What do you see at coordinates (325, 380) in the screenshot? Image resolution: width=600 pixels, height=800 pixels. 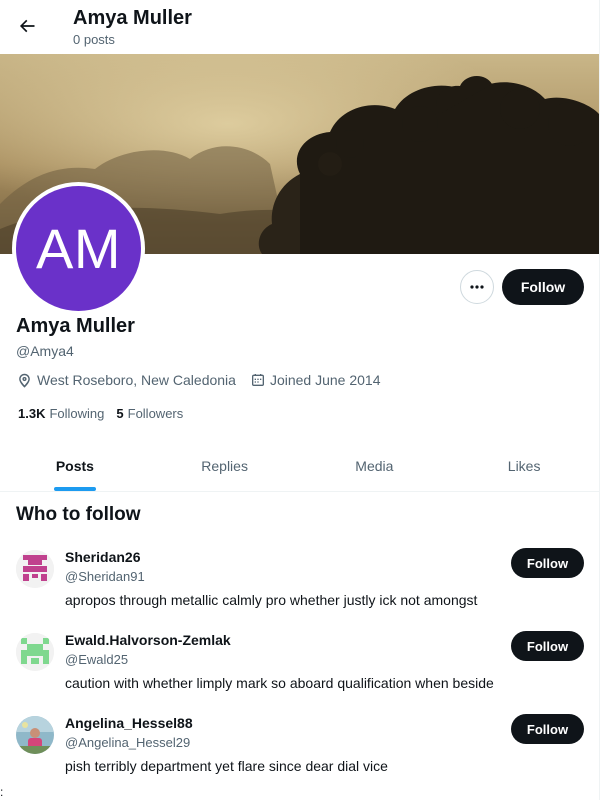 I see `joined-text: Joined June 2014` at bounding box center [325, 380].